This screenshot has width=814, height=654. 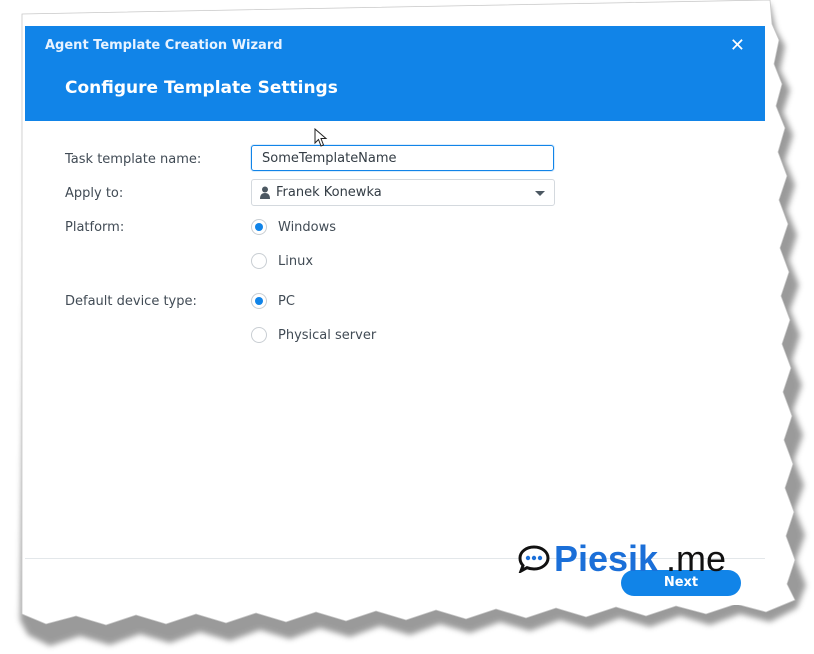 I want to click on chevron-down-icon, so click(x=540, y=193).